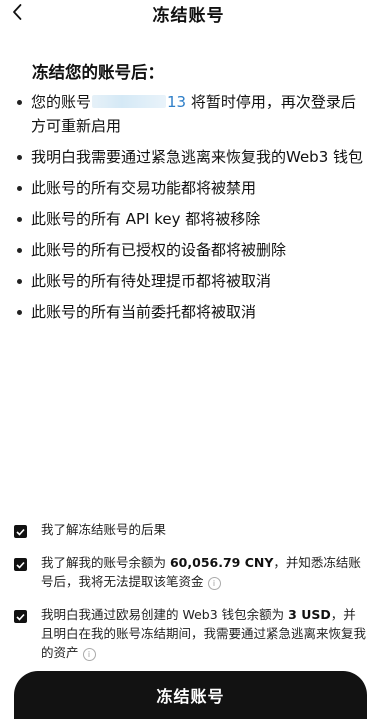 The width and height of the screenshot is (377, 719). I want to click on masked-account-number, so click(129, 101).